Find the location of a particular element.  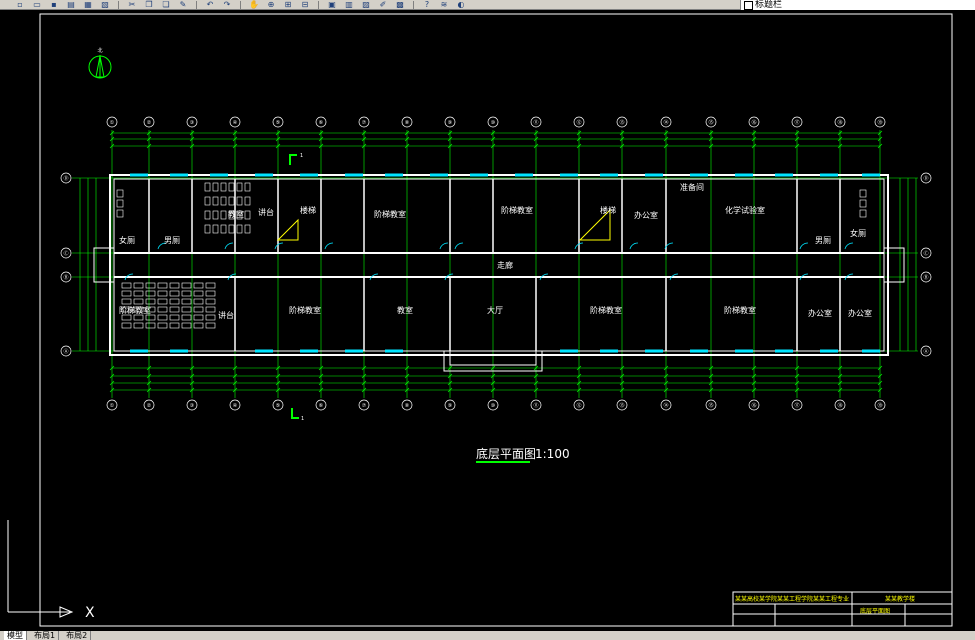

ucs-icon: X is located at coordinates (51, 570).